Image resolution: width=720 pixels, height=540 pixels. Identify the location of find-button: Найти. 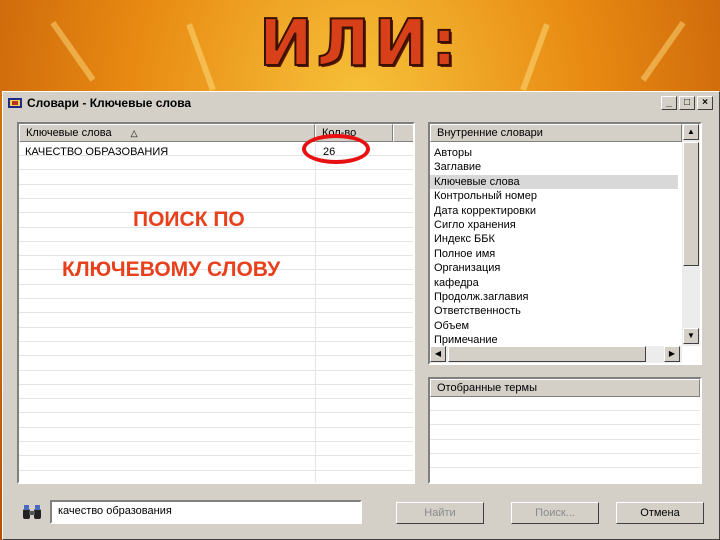
(440, 513).